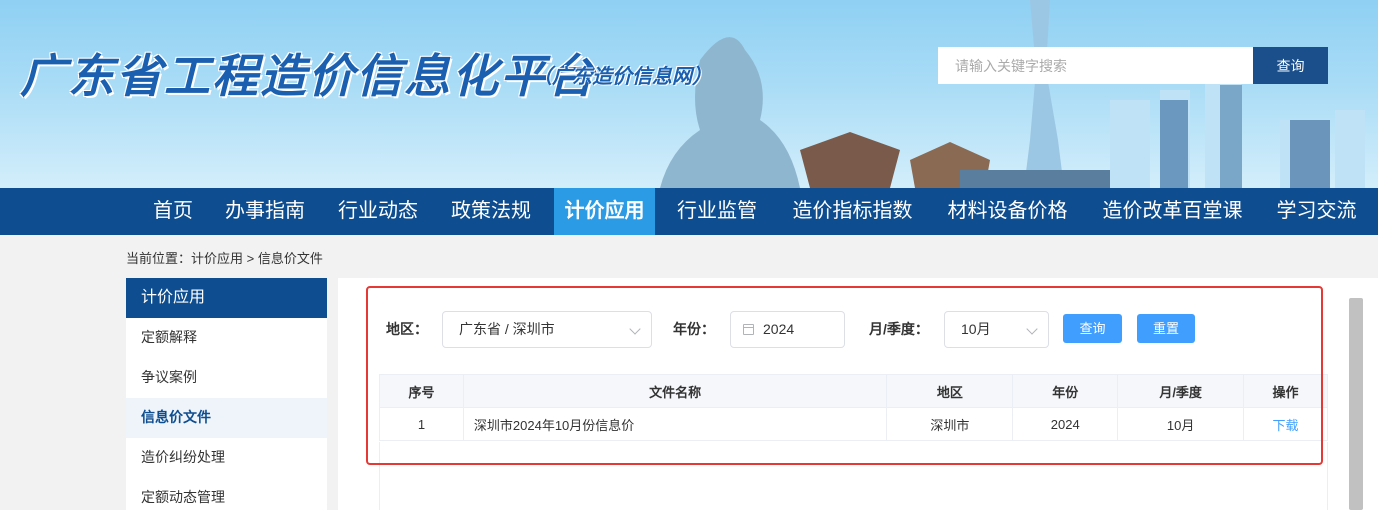  Describe the element at coordinates (1007, 211) in the screenshot. I see `nav-item-materials: 材料设备价格` at that location.